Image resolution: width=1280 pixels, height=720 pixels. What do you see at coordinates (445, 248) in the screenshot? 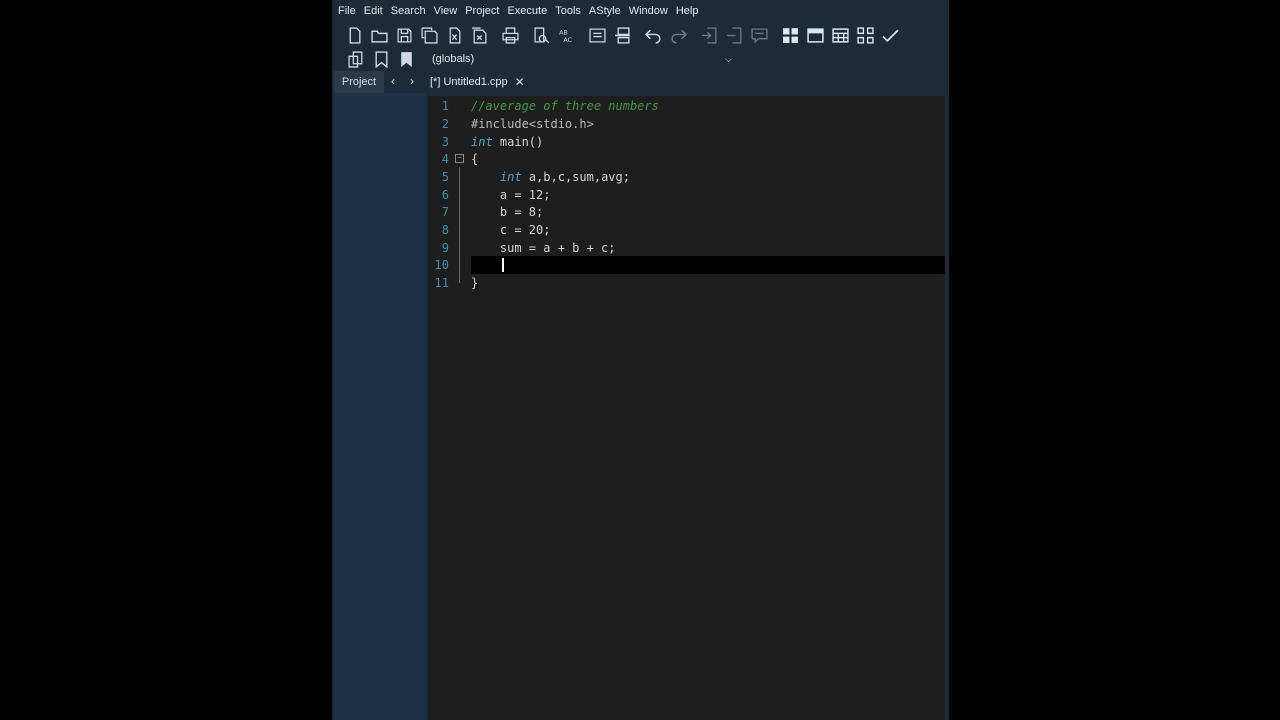
I see `line-number: 9` at bounding box center [445, 248].